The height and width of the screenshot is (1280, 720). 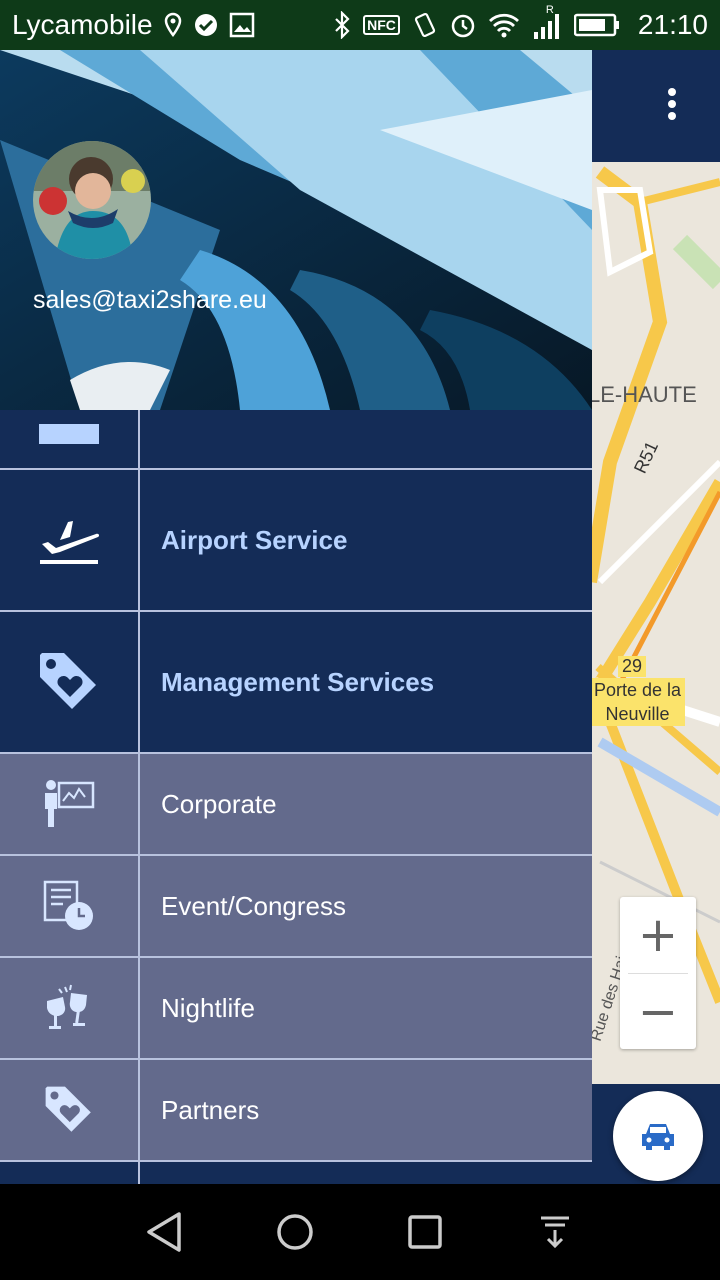 I want to click on zoom-controls: + −, so click(x=658, y=973).